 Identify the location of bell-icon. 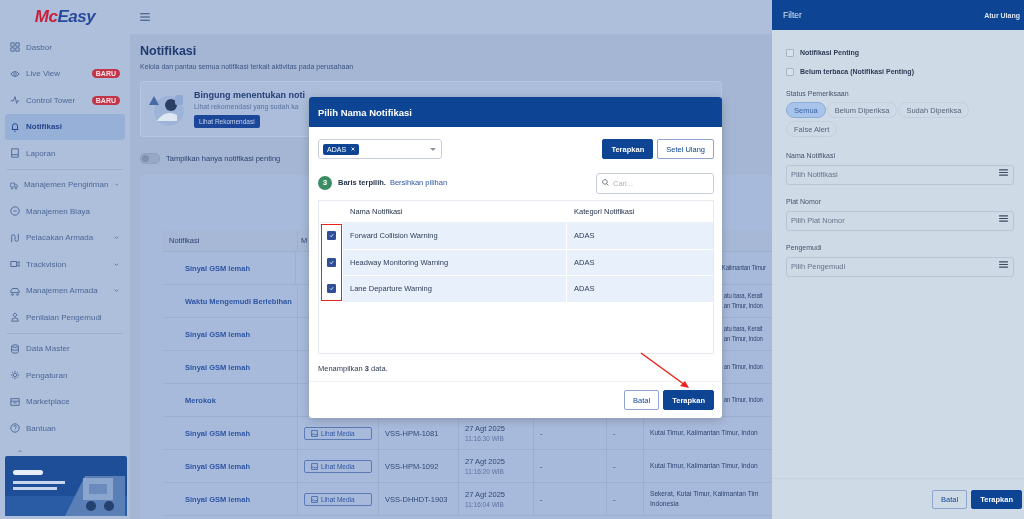
(15, 126).